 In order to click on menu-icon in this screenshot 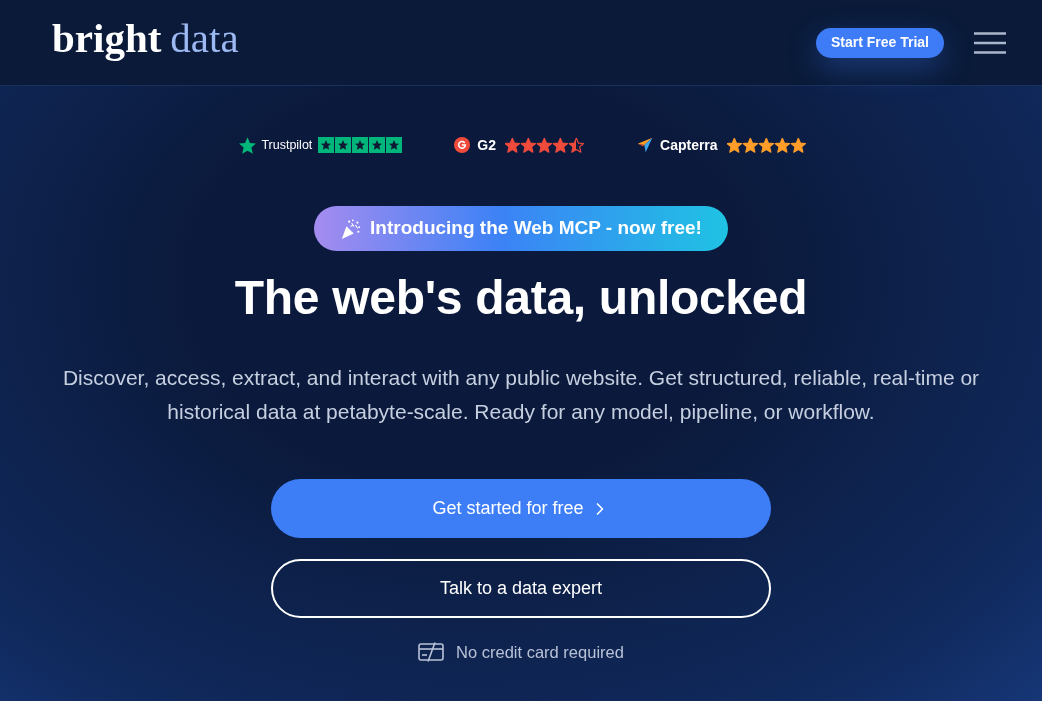, I will do `click(990, 42)`.